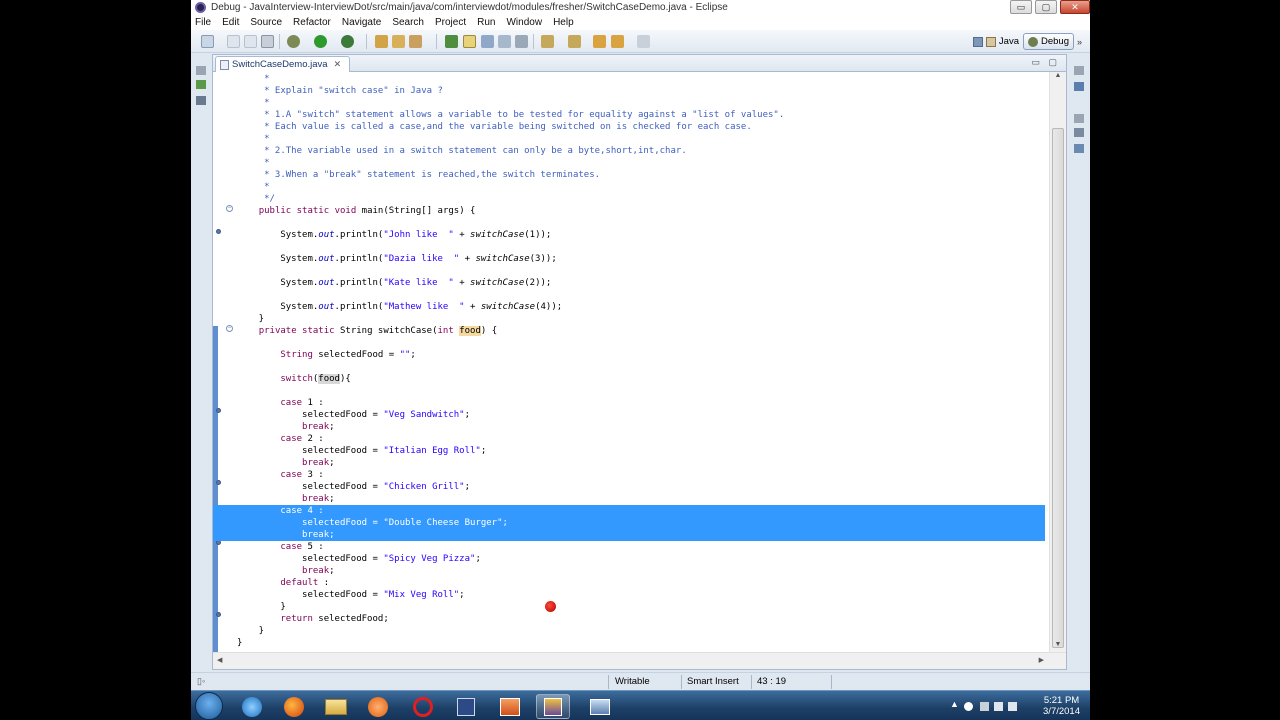  Describe the element at coordinates (954, 704) in the screenshot. I see `show-hidden-icon: ▲` at that location.